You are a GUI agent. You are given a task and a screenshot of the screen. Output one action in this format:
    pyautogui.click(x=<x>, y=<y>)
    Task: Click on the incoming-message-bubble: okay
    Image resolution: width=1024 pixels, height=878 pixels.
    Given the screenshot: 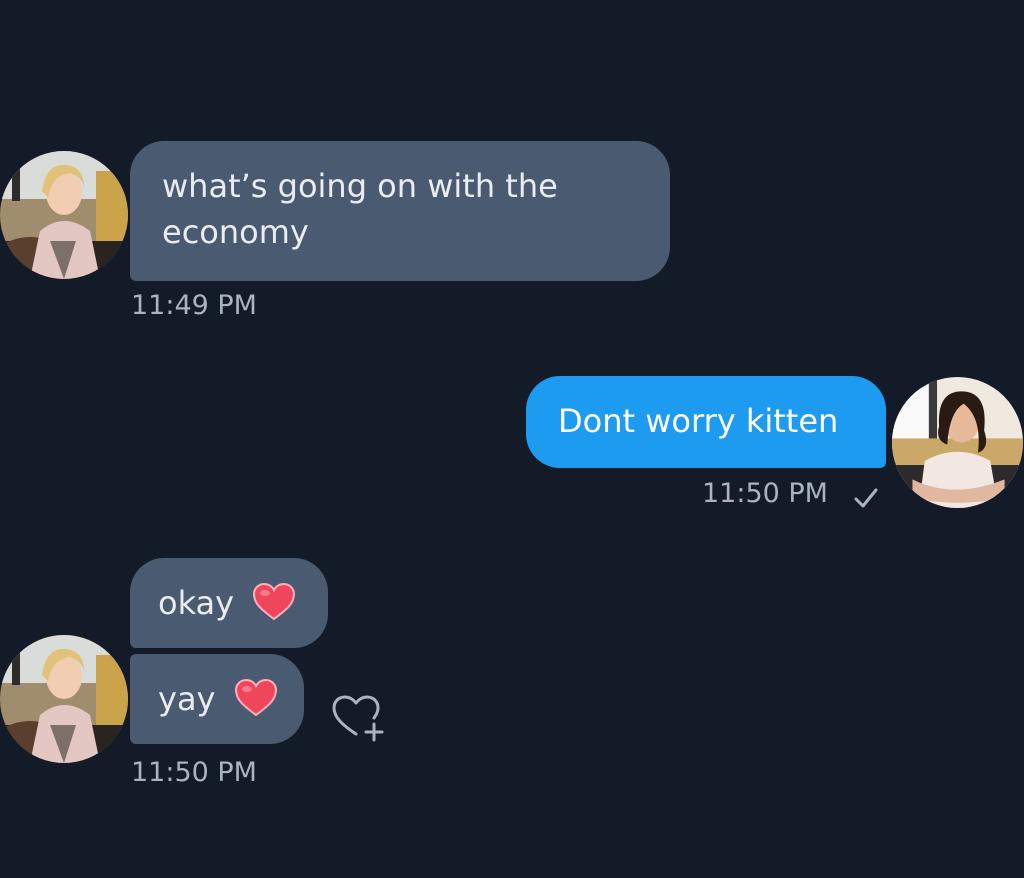 What is the action you would take?
    pyautogui.click(x=229, y=603)
    